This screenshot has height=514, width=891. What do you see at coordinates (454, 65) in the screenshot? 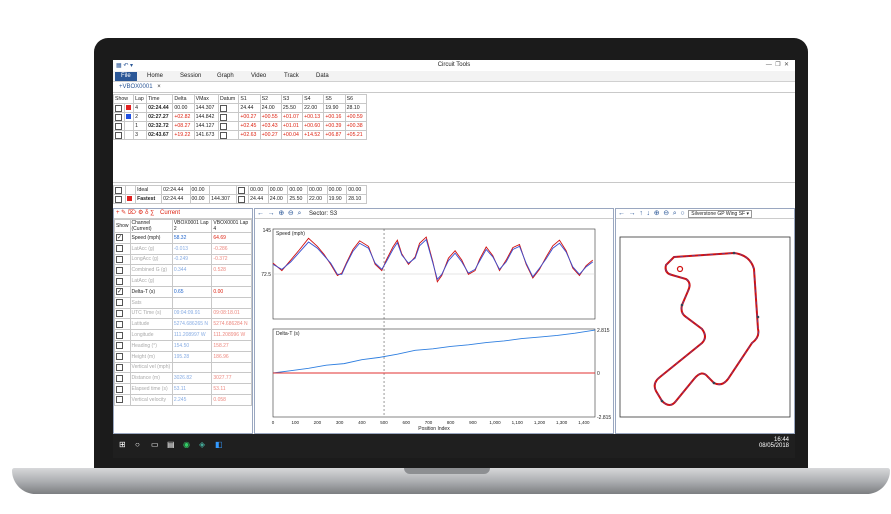
I see `window-title: Circuit Tools` at bounding box center [454, 65].